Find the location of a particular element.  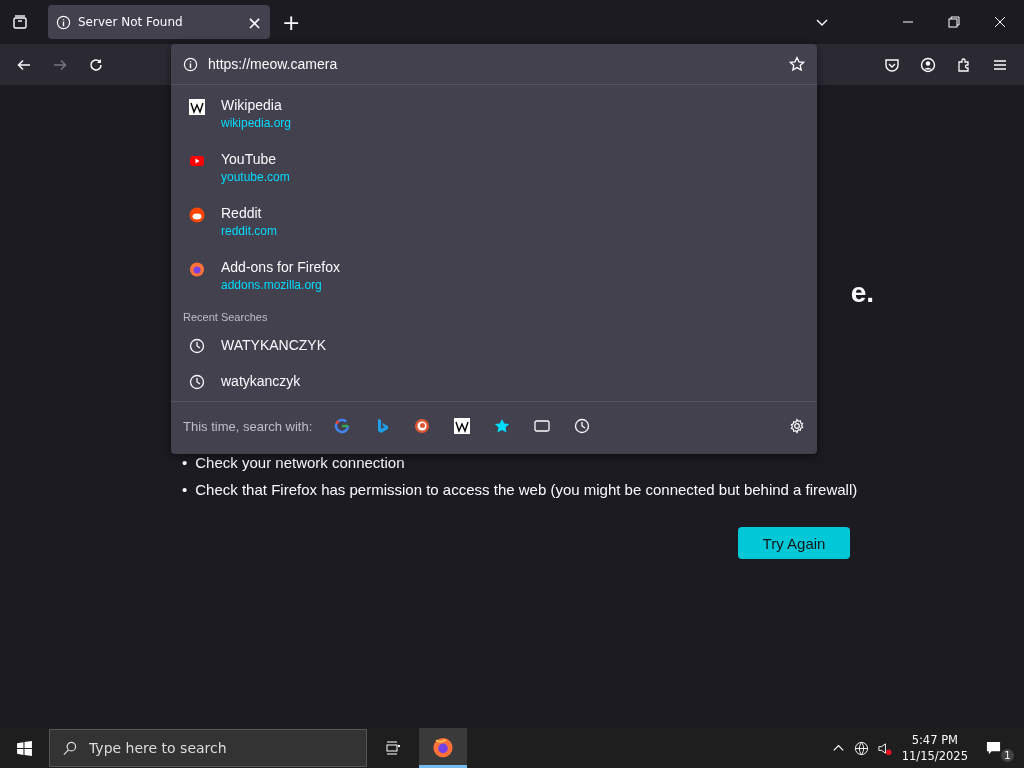

clock-time: 5:47 PM is located at coordinates (934, 740).